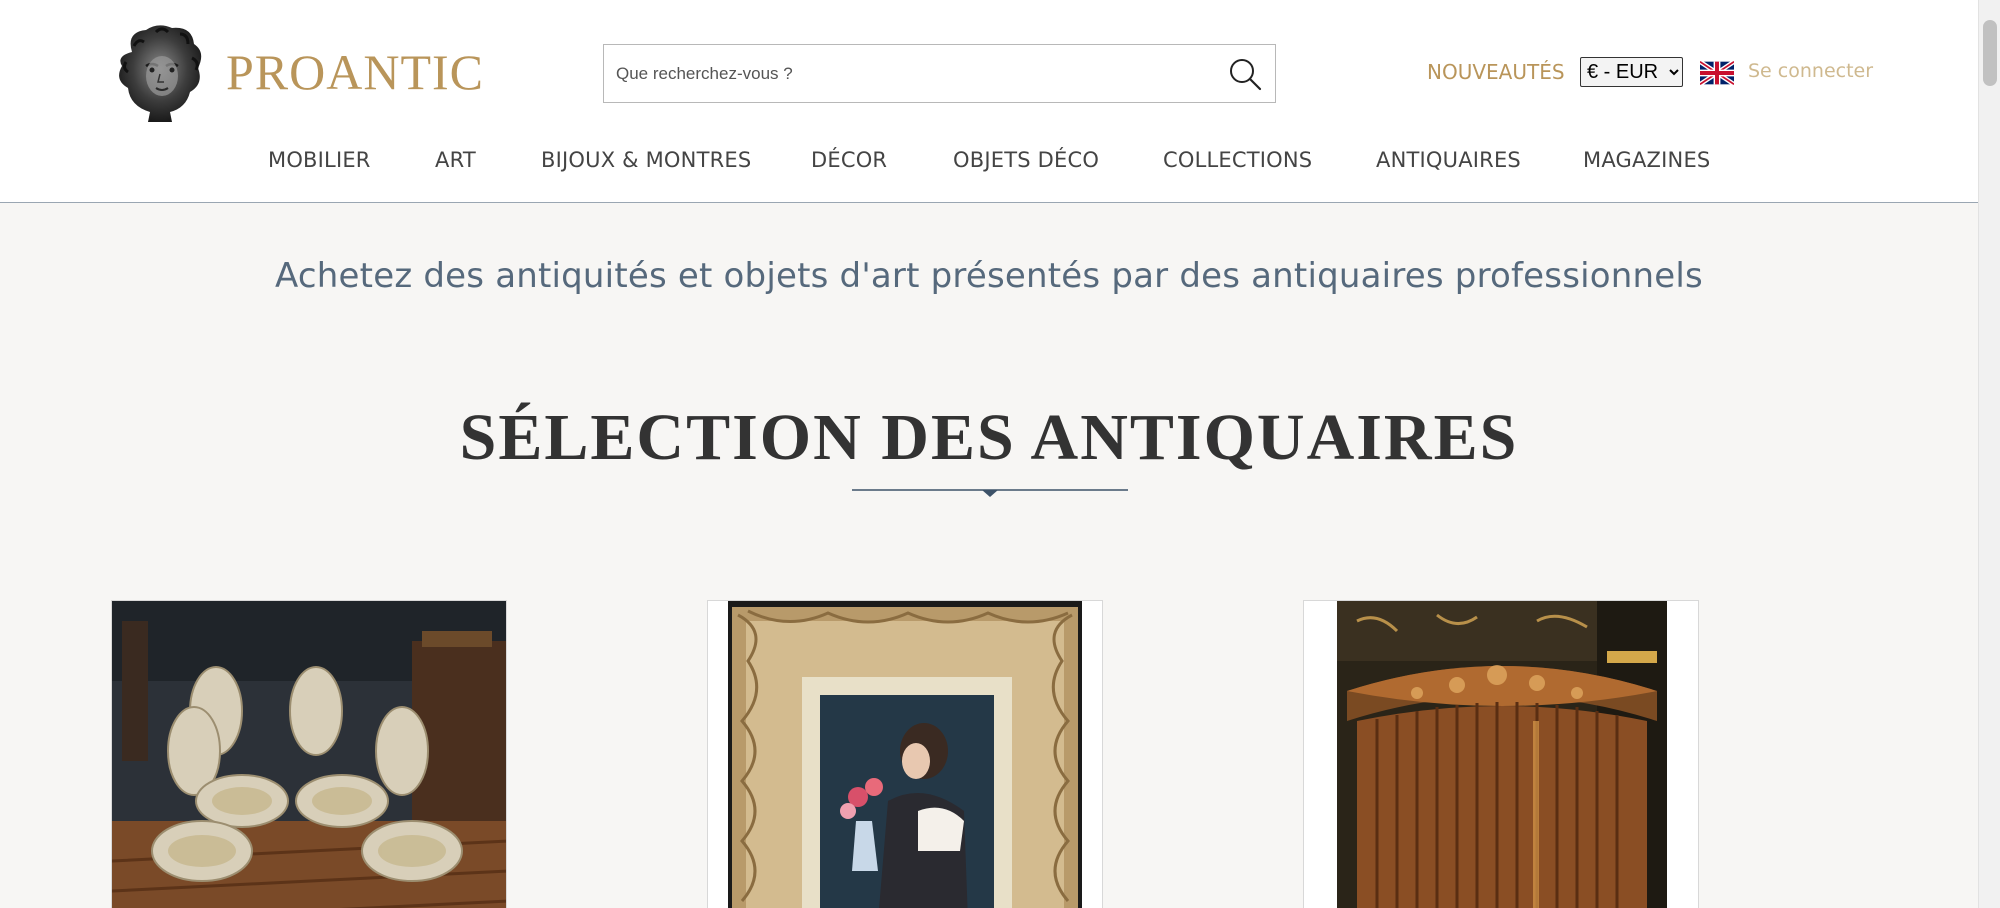 The image size is (2000, 908). What do you see at coordinates (1496, 72) in the screenshot?
I see `nouveautes-link: NOUVEAUTÉS` at bounding box center [1496, 72].